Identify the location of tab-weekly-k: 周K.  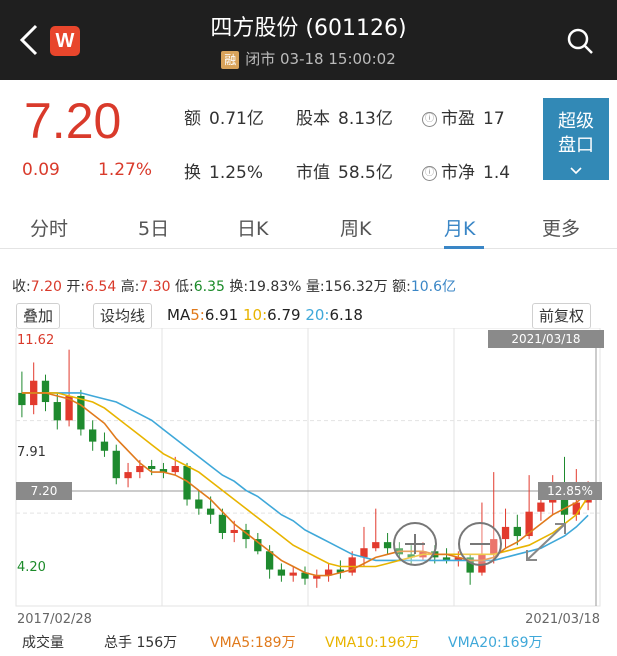
(355, 227).